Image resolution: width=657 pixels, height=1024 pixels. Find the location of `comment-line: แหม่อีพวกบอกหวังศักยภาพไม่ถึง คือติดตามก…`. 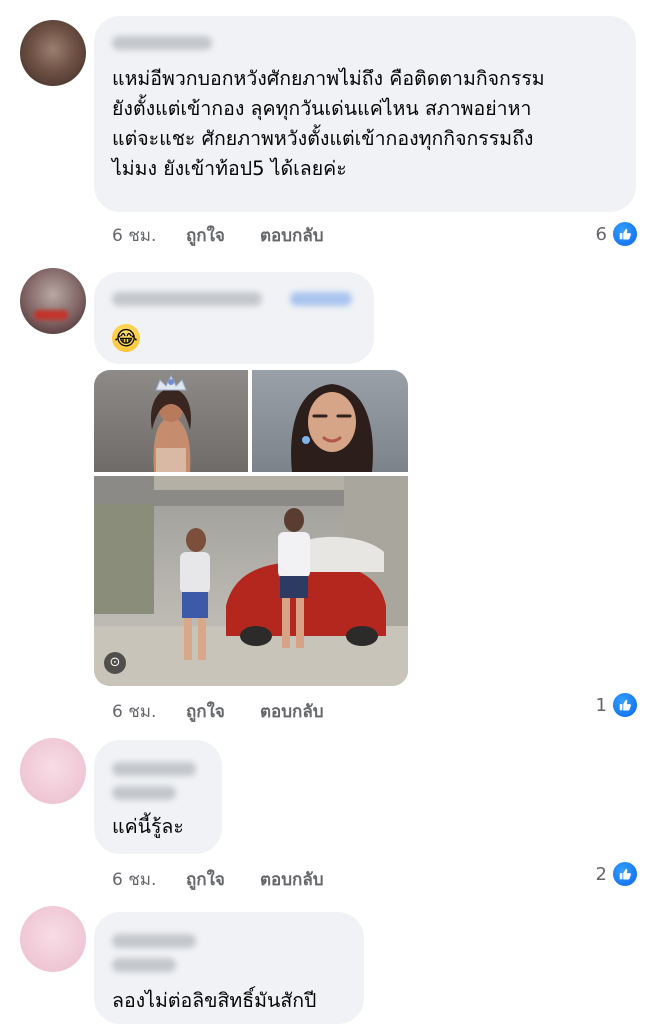

comment-line: แหม่อีพวกบอกหวังศักยภาพไม่ถึง คือติดตามก… is located at coordinates (328, 78).